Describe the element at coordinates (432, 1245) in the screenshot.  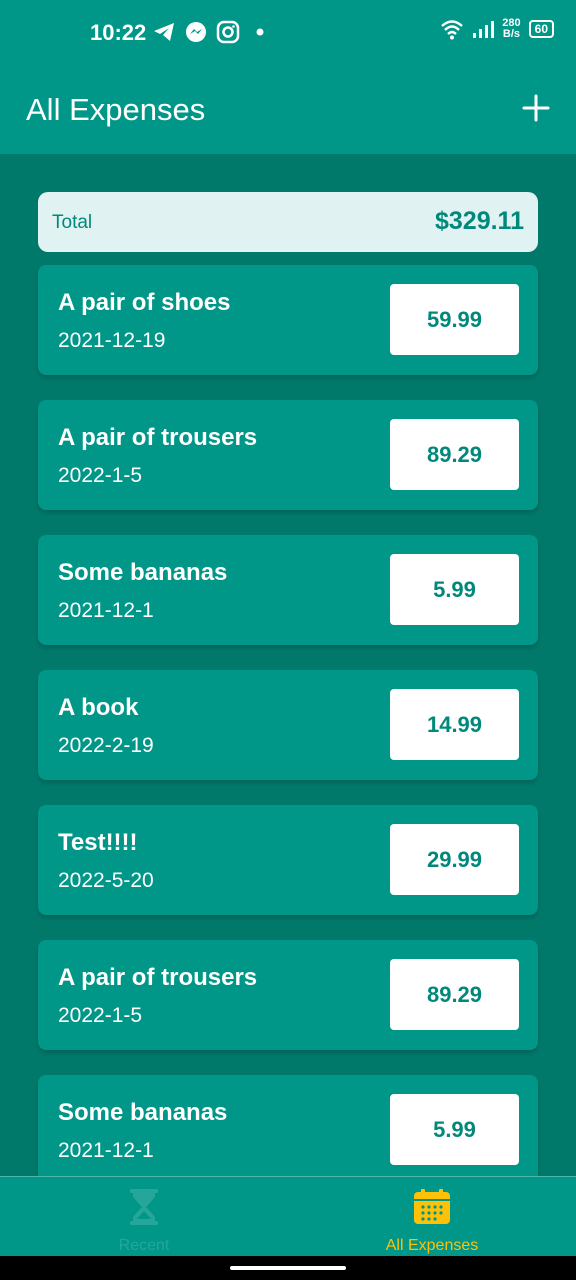
I see `nav-label-all-expenses: All Expenses` at that location.